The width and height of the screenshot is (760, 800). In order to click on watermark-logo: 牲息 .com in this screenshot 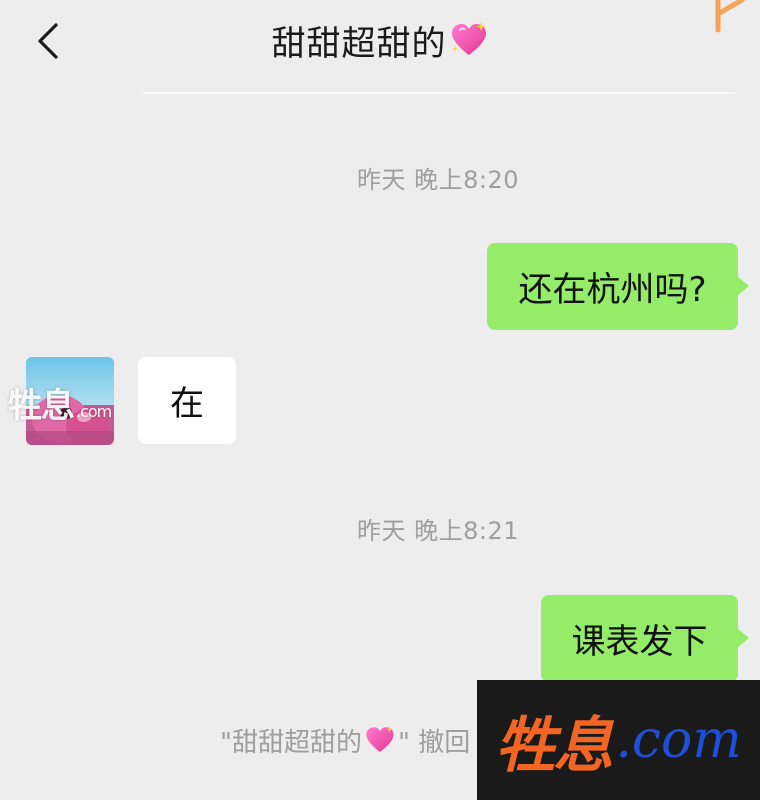, I will do `click(618, 740)`.